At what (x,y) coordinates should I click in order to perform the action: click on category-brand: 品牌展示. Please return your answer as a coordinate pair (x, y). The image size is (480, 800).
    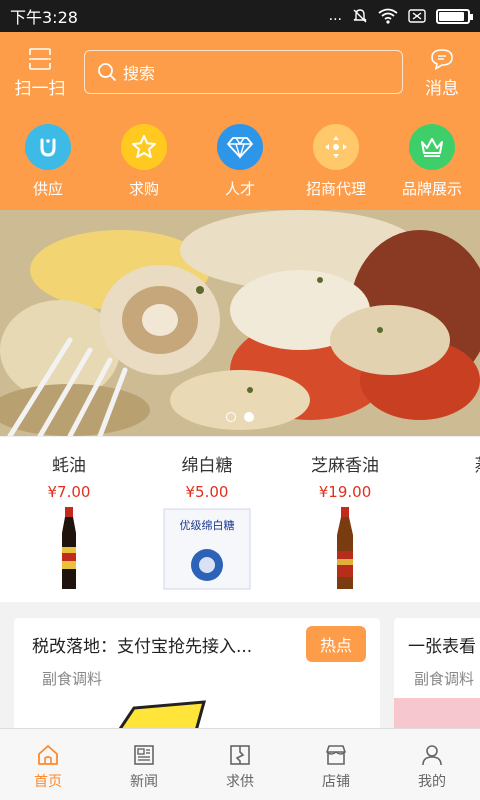
    Looking at the image, I should click on (432, 164).